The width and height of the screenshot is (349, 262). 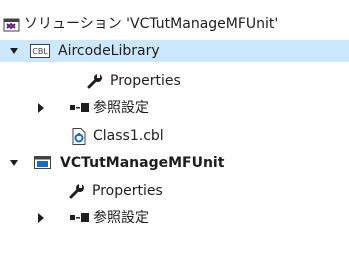 What do you see at coordinates (151, 24) in the screenshot?
I see `solution-label: ソリューション 'VCTutManageMFUnit'` at bounding box center [151, 24].